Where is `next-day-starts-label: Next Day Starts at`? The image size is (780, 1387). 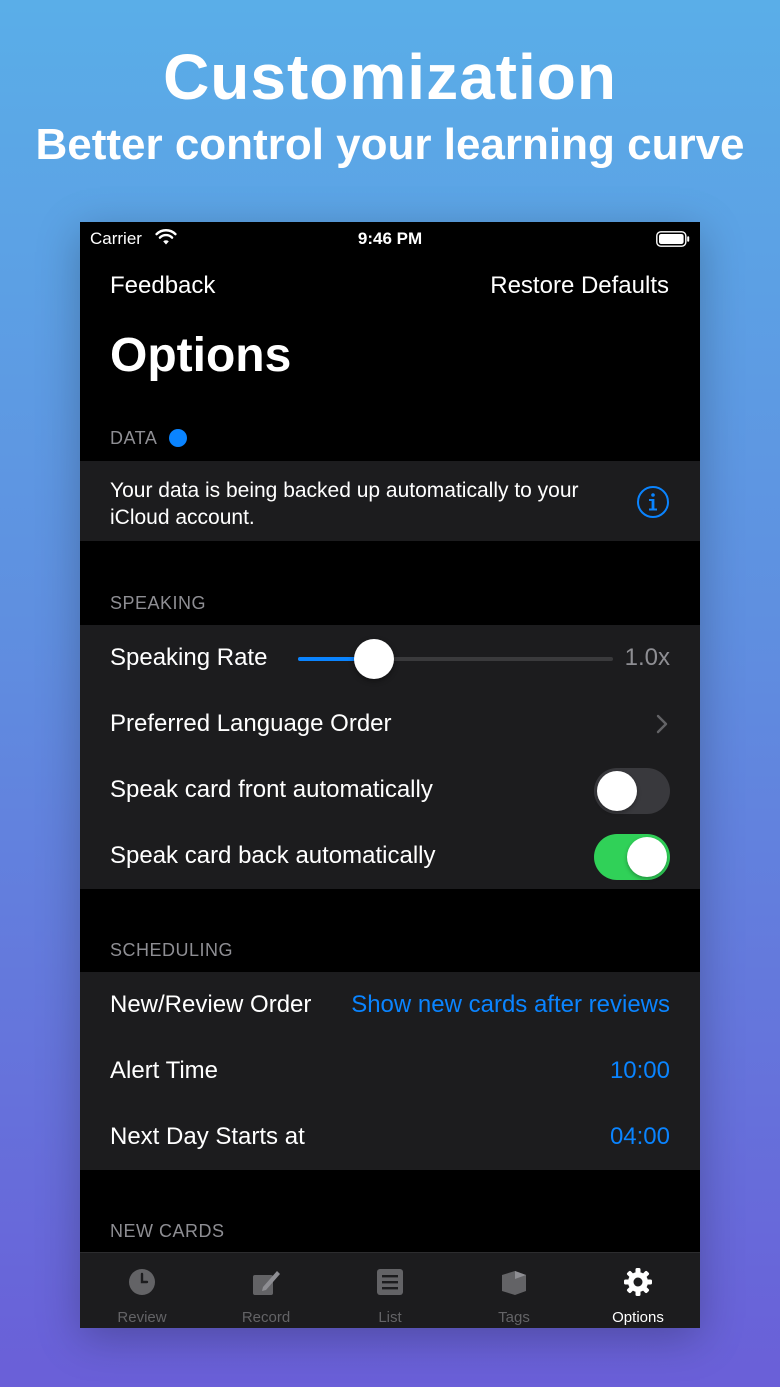 next-day-starts-label: Next Day Starts at is located at coordinates (207, 1136).